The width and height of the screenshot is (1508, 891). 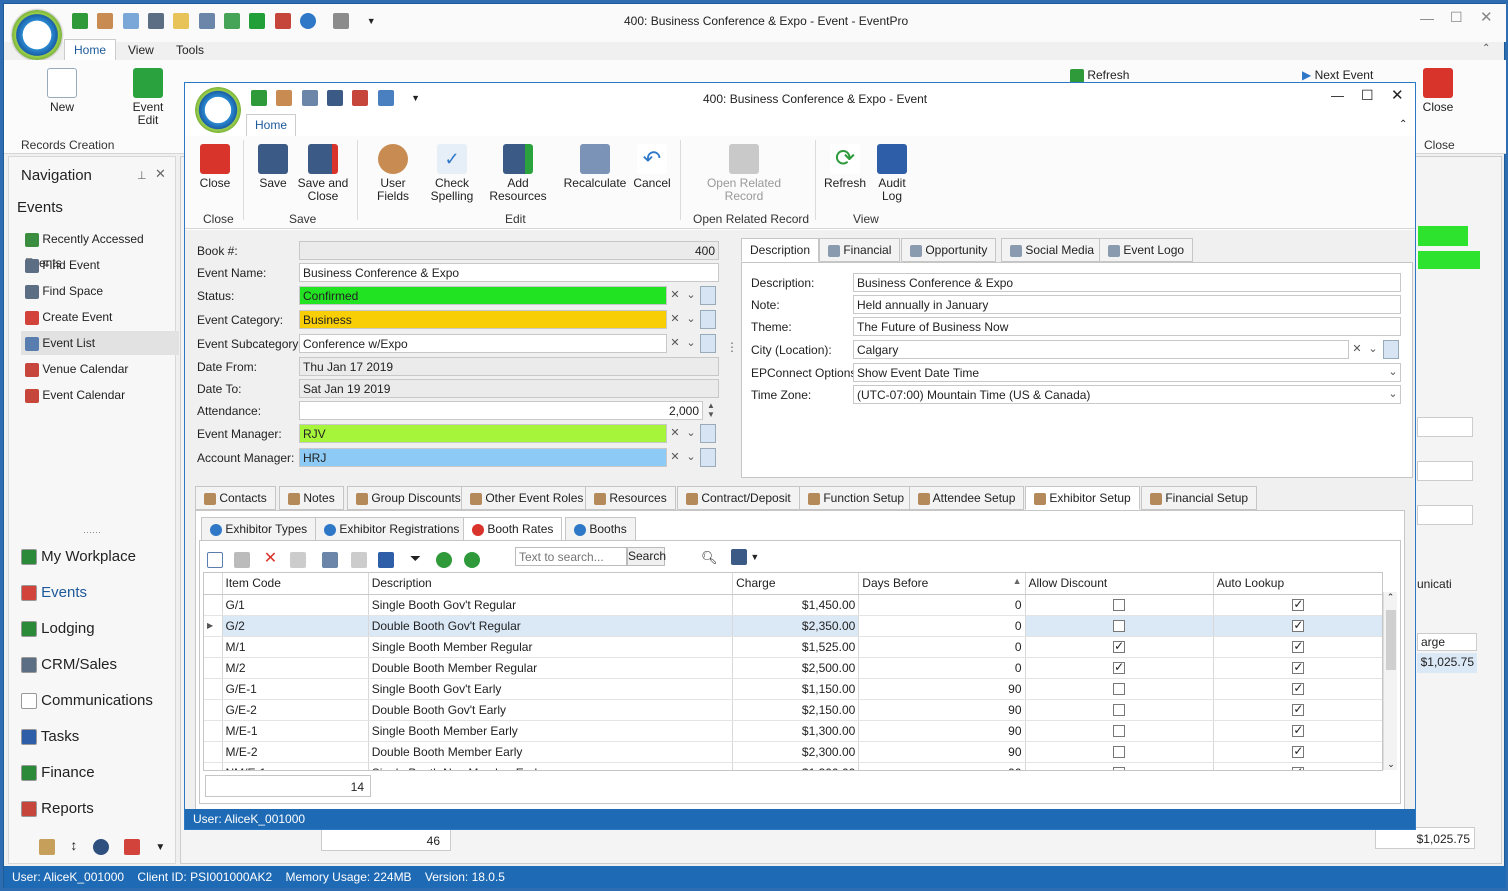 What do you see at coordinates (892, 173) in the screenshot?
I see `audit-log-button: Audit Log` at bounding box center [892, 173].